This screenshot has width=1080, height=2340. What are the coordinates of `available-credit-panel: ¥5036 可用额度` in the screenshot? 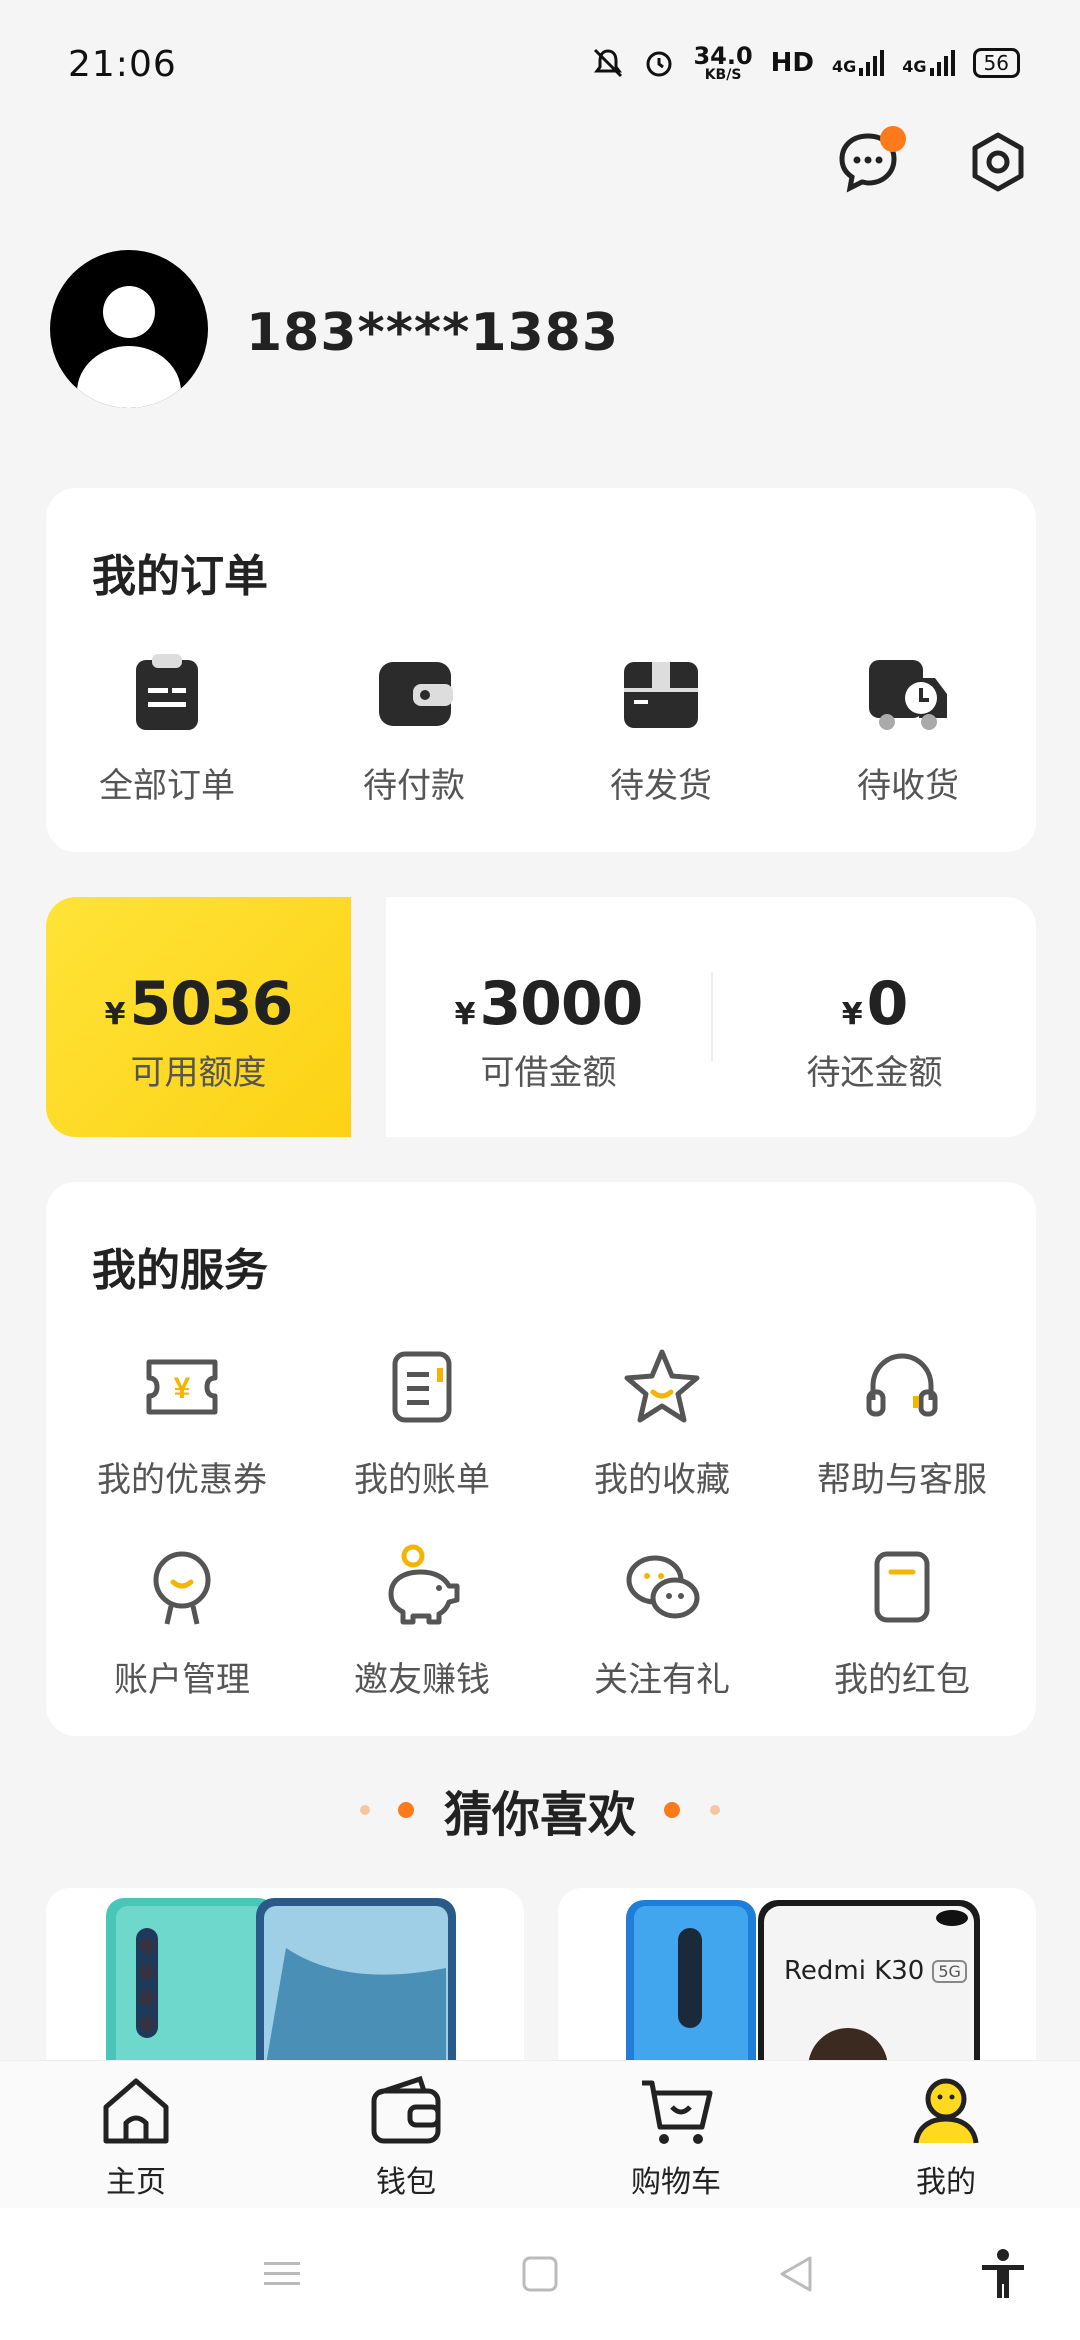 It's located at (198, 1017).